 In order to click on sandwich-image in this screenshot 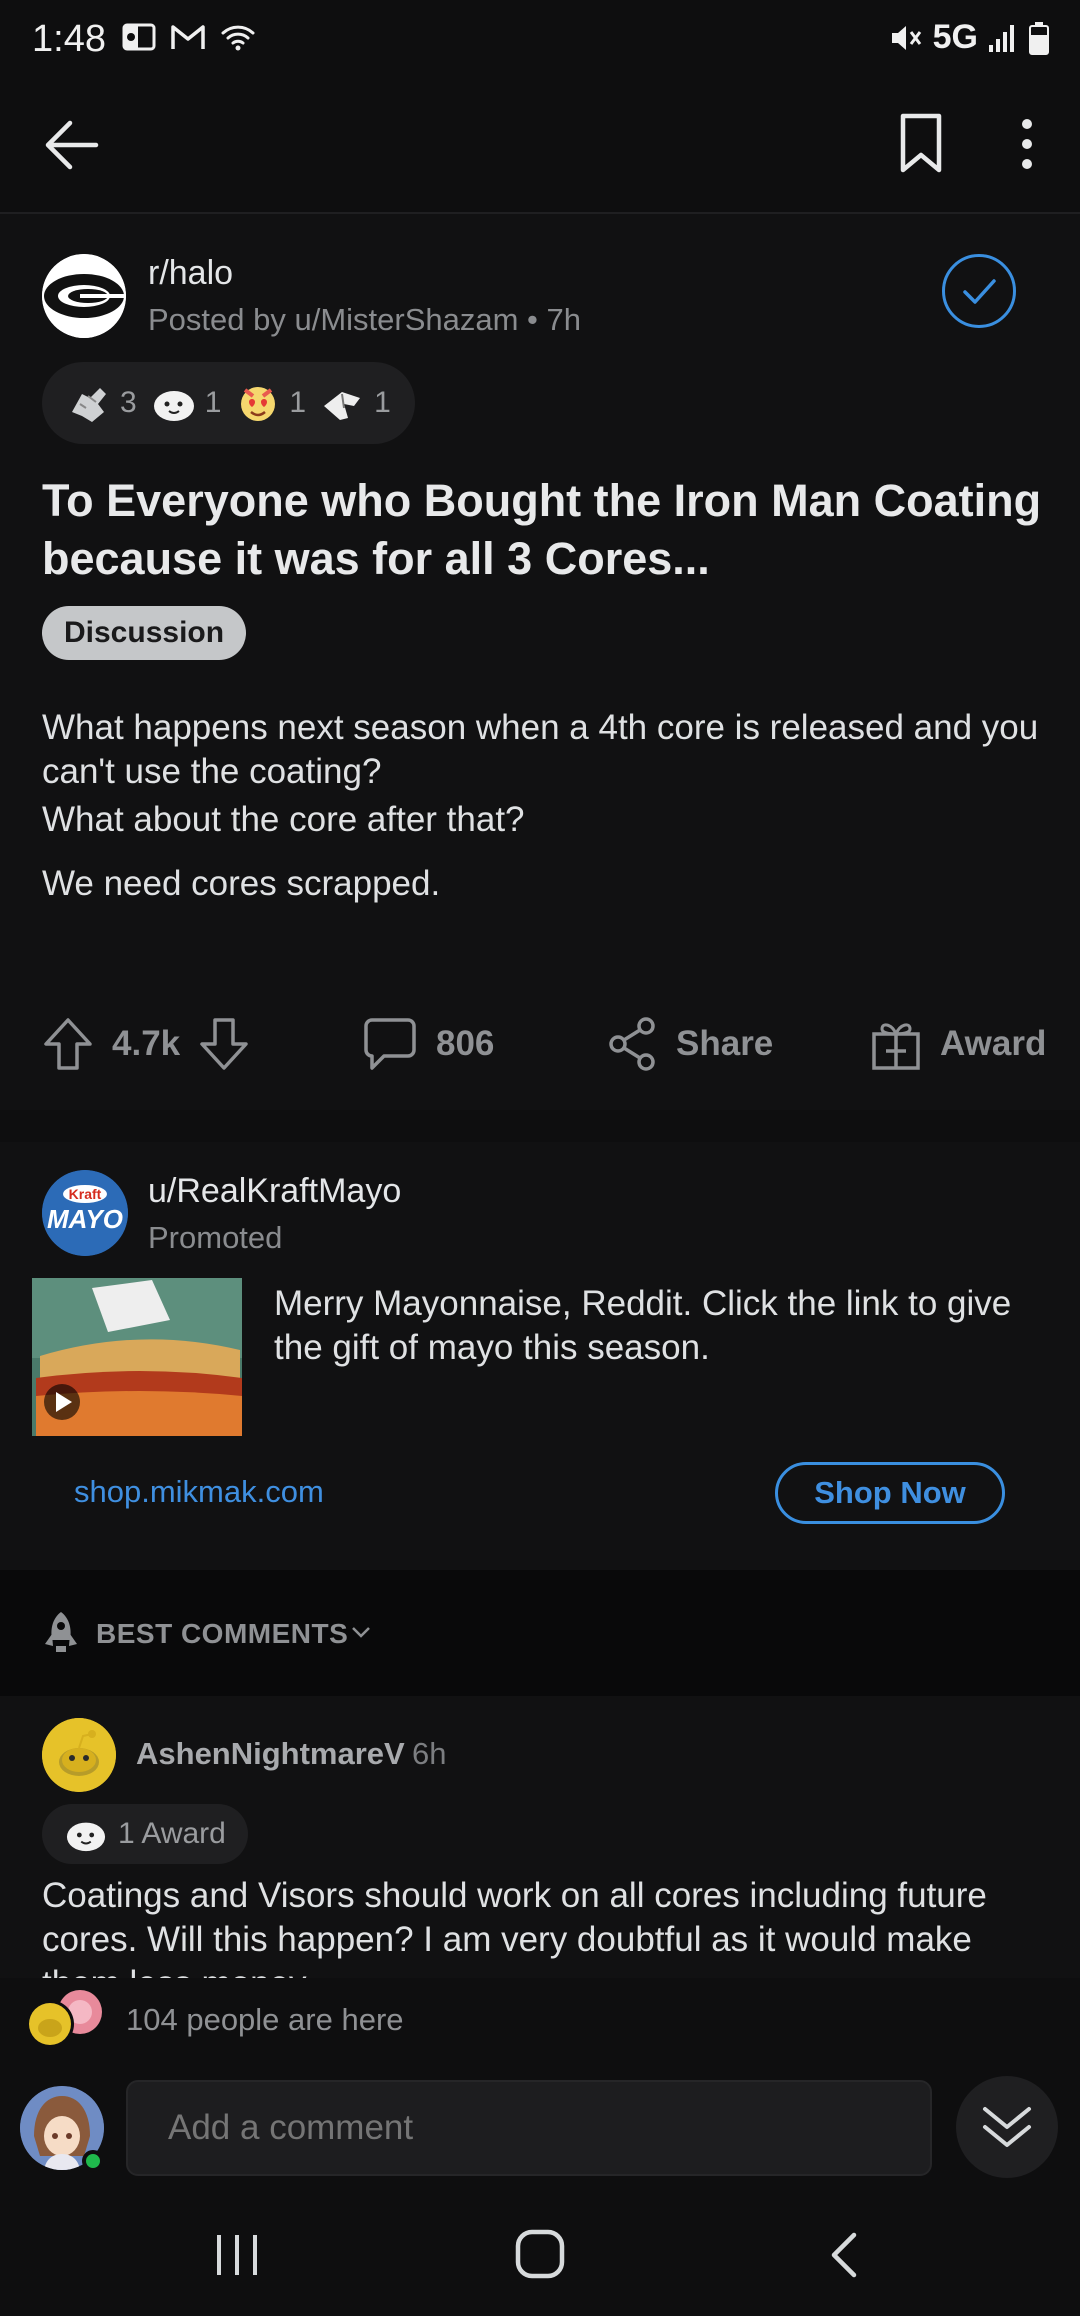, I will do `click(137, 1357)`.